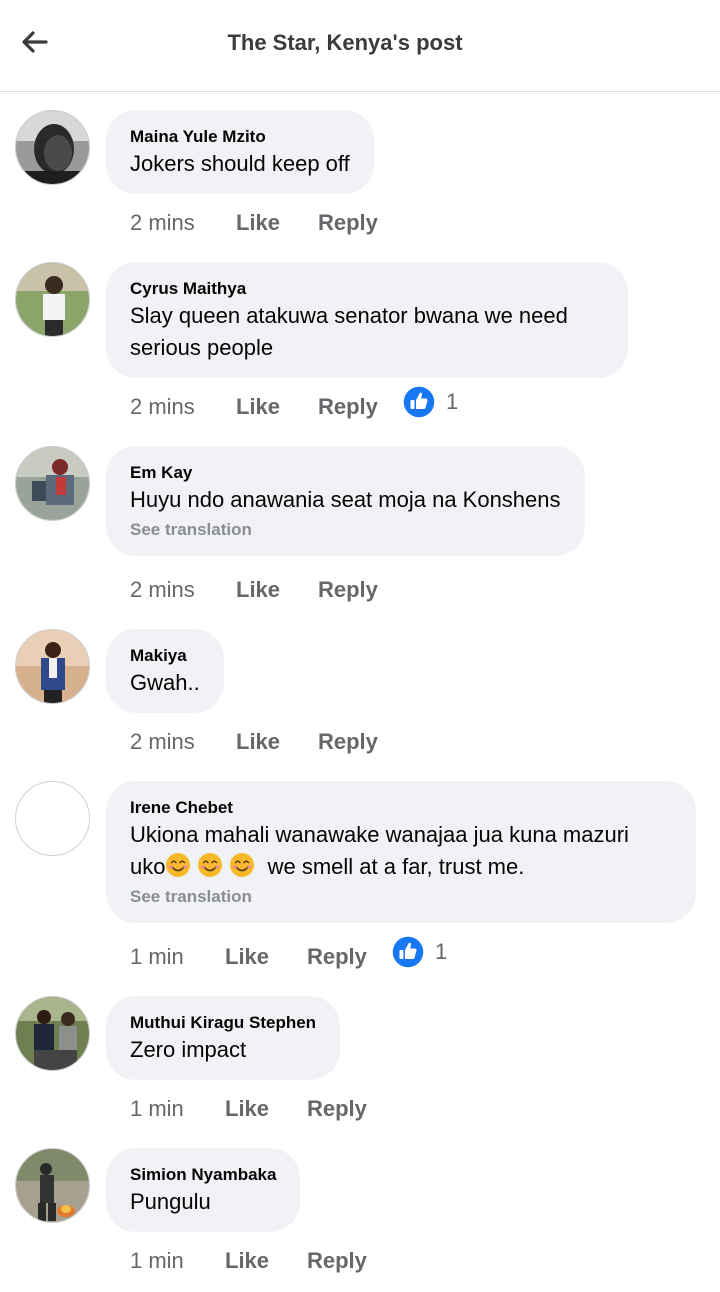 The height and width of the screenshot is (1292, 720). I want to click on comment-bubble: Maina Yule Mzito Jokers should keep off, so click(240, 152).